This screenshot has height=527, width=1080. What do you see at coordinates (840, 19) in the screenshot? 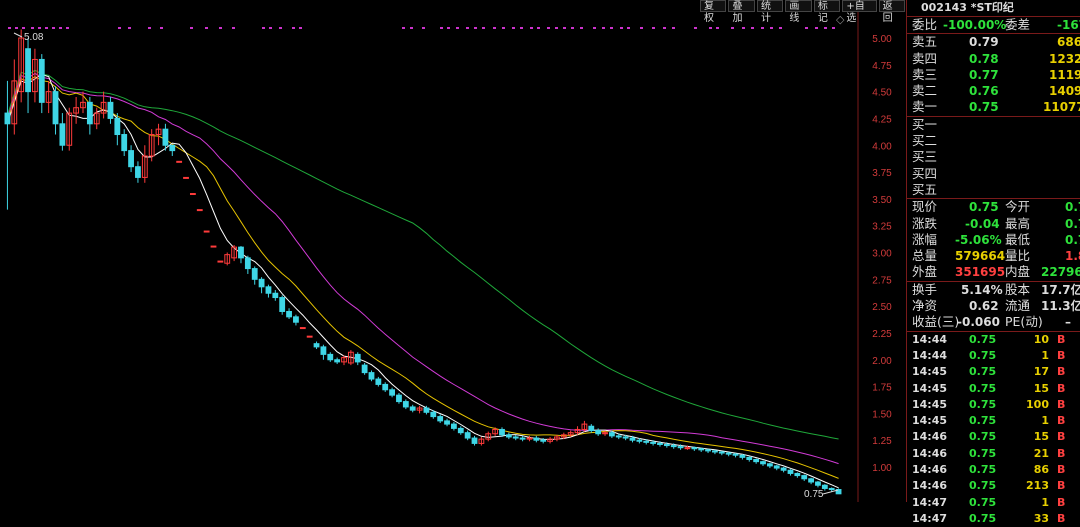
I see `diamond-icon: ◇` at bounding box center [840, 19].